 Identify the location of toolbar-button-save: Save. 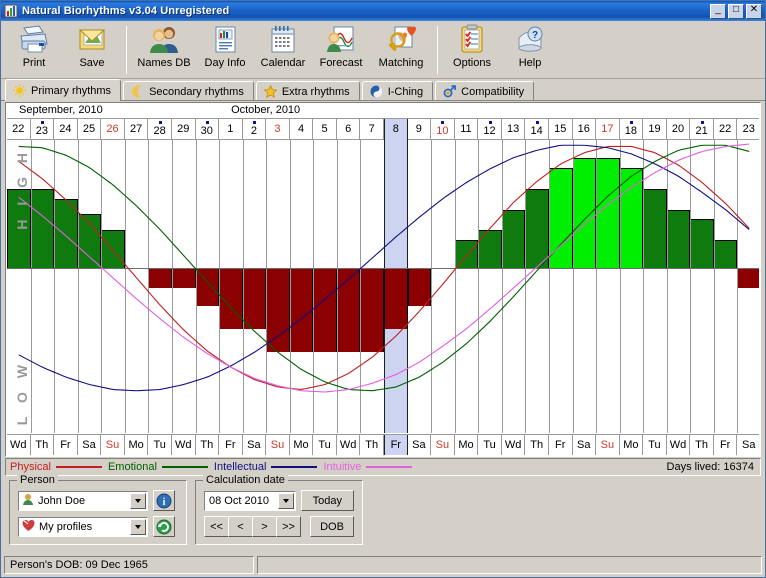
(92, 51).